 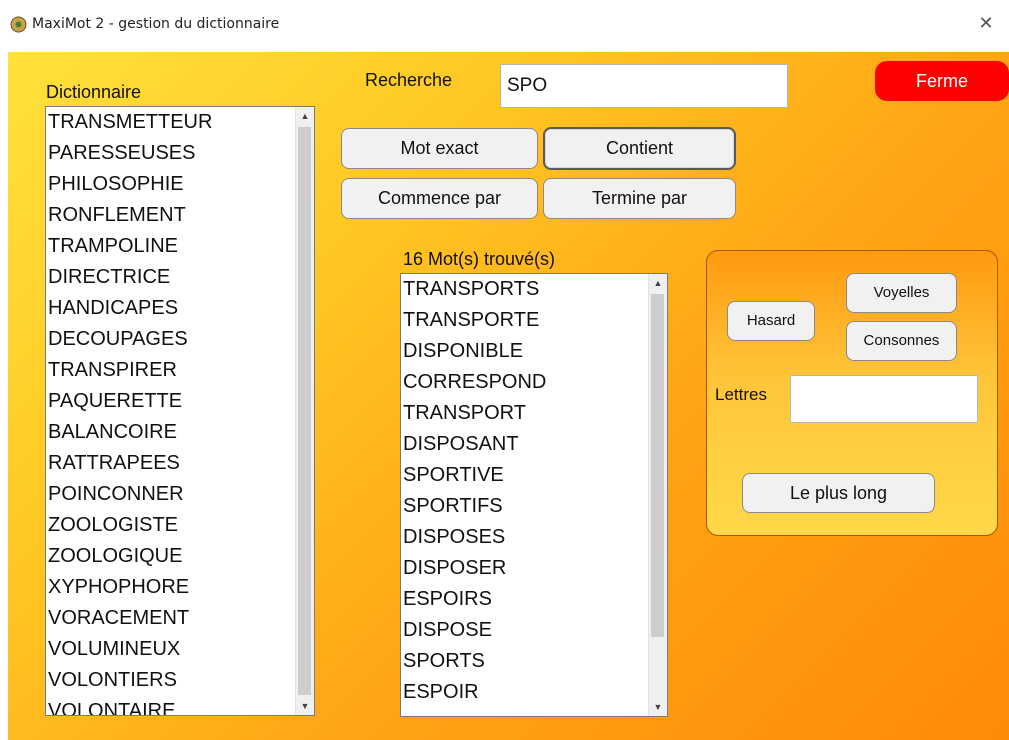 I want to click on dictionary-scrollbar: ▲ ▼, so click(x=304, y=411).